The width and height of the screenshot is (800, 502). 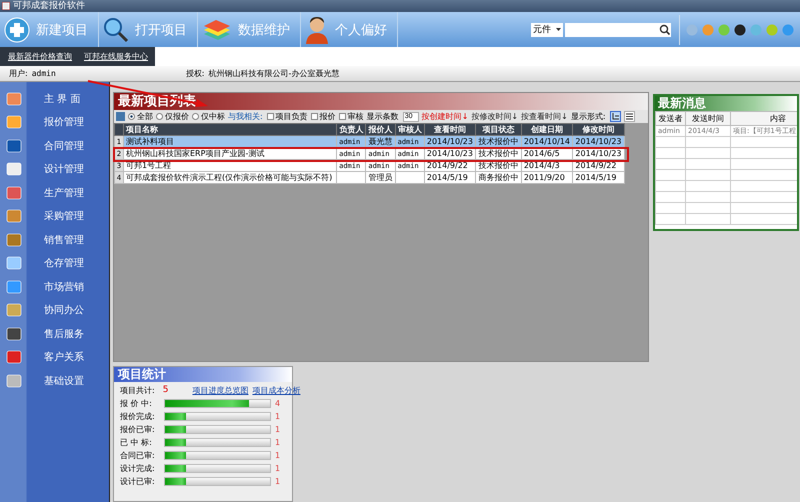 I want to click on table-cell: 2011/9/20, so click(x=547, y=178).